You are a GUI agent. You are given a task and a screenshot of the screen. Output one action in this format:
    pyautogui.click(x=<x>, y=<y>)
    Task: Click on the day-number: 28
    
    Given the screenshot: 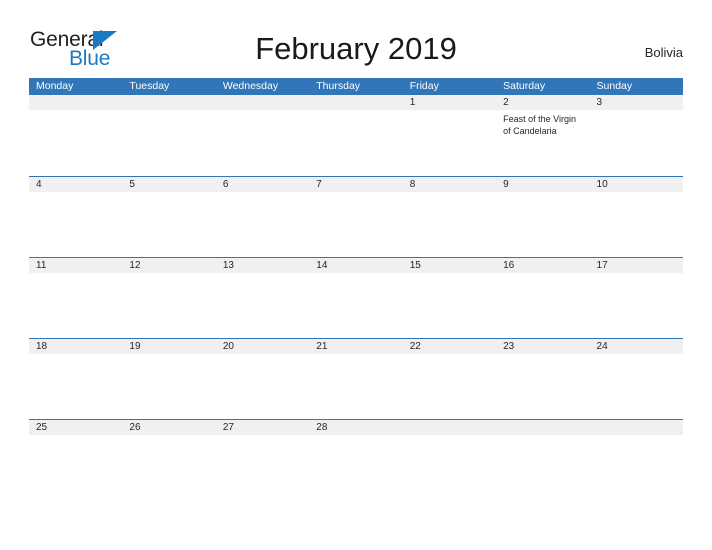 What is the action you would take?
    pyautogui.click(x=322, y=427)
    